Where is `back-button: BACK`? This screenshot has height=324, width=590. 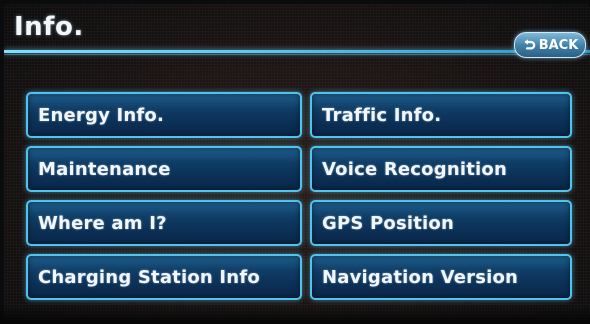 back-button: BACK is located at coordinates (550, 45).